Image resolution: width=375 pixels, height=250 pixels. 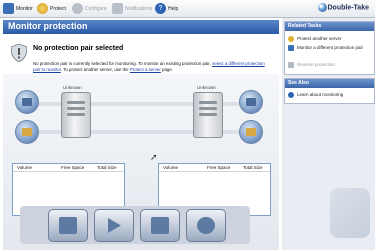 I want to click on reverse-icon, so click(x=291, y=65).